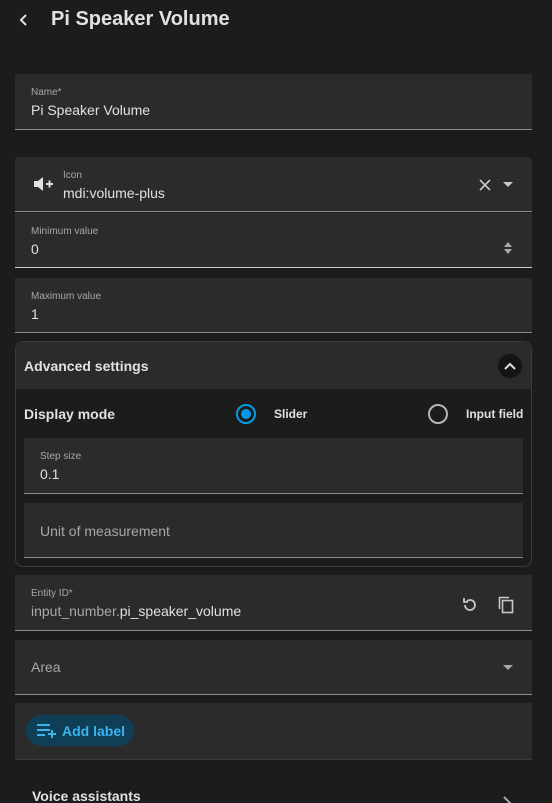 Image resolution: width=552 pixels, height=803 pixels. What do you see at coordinates (46, 667) in the screenshot?
I see `area-placeholder: Area` at bounding box center [46, 667].